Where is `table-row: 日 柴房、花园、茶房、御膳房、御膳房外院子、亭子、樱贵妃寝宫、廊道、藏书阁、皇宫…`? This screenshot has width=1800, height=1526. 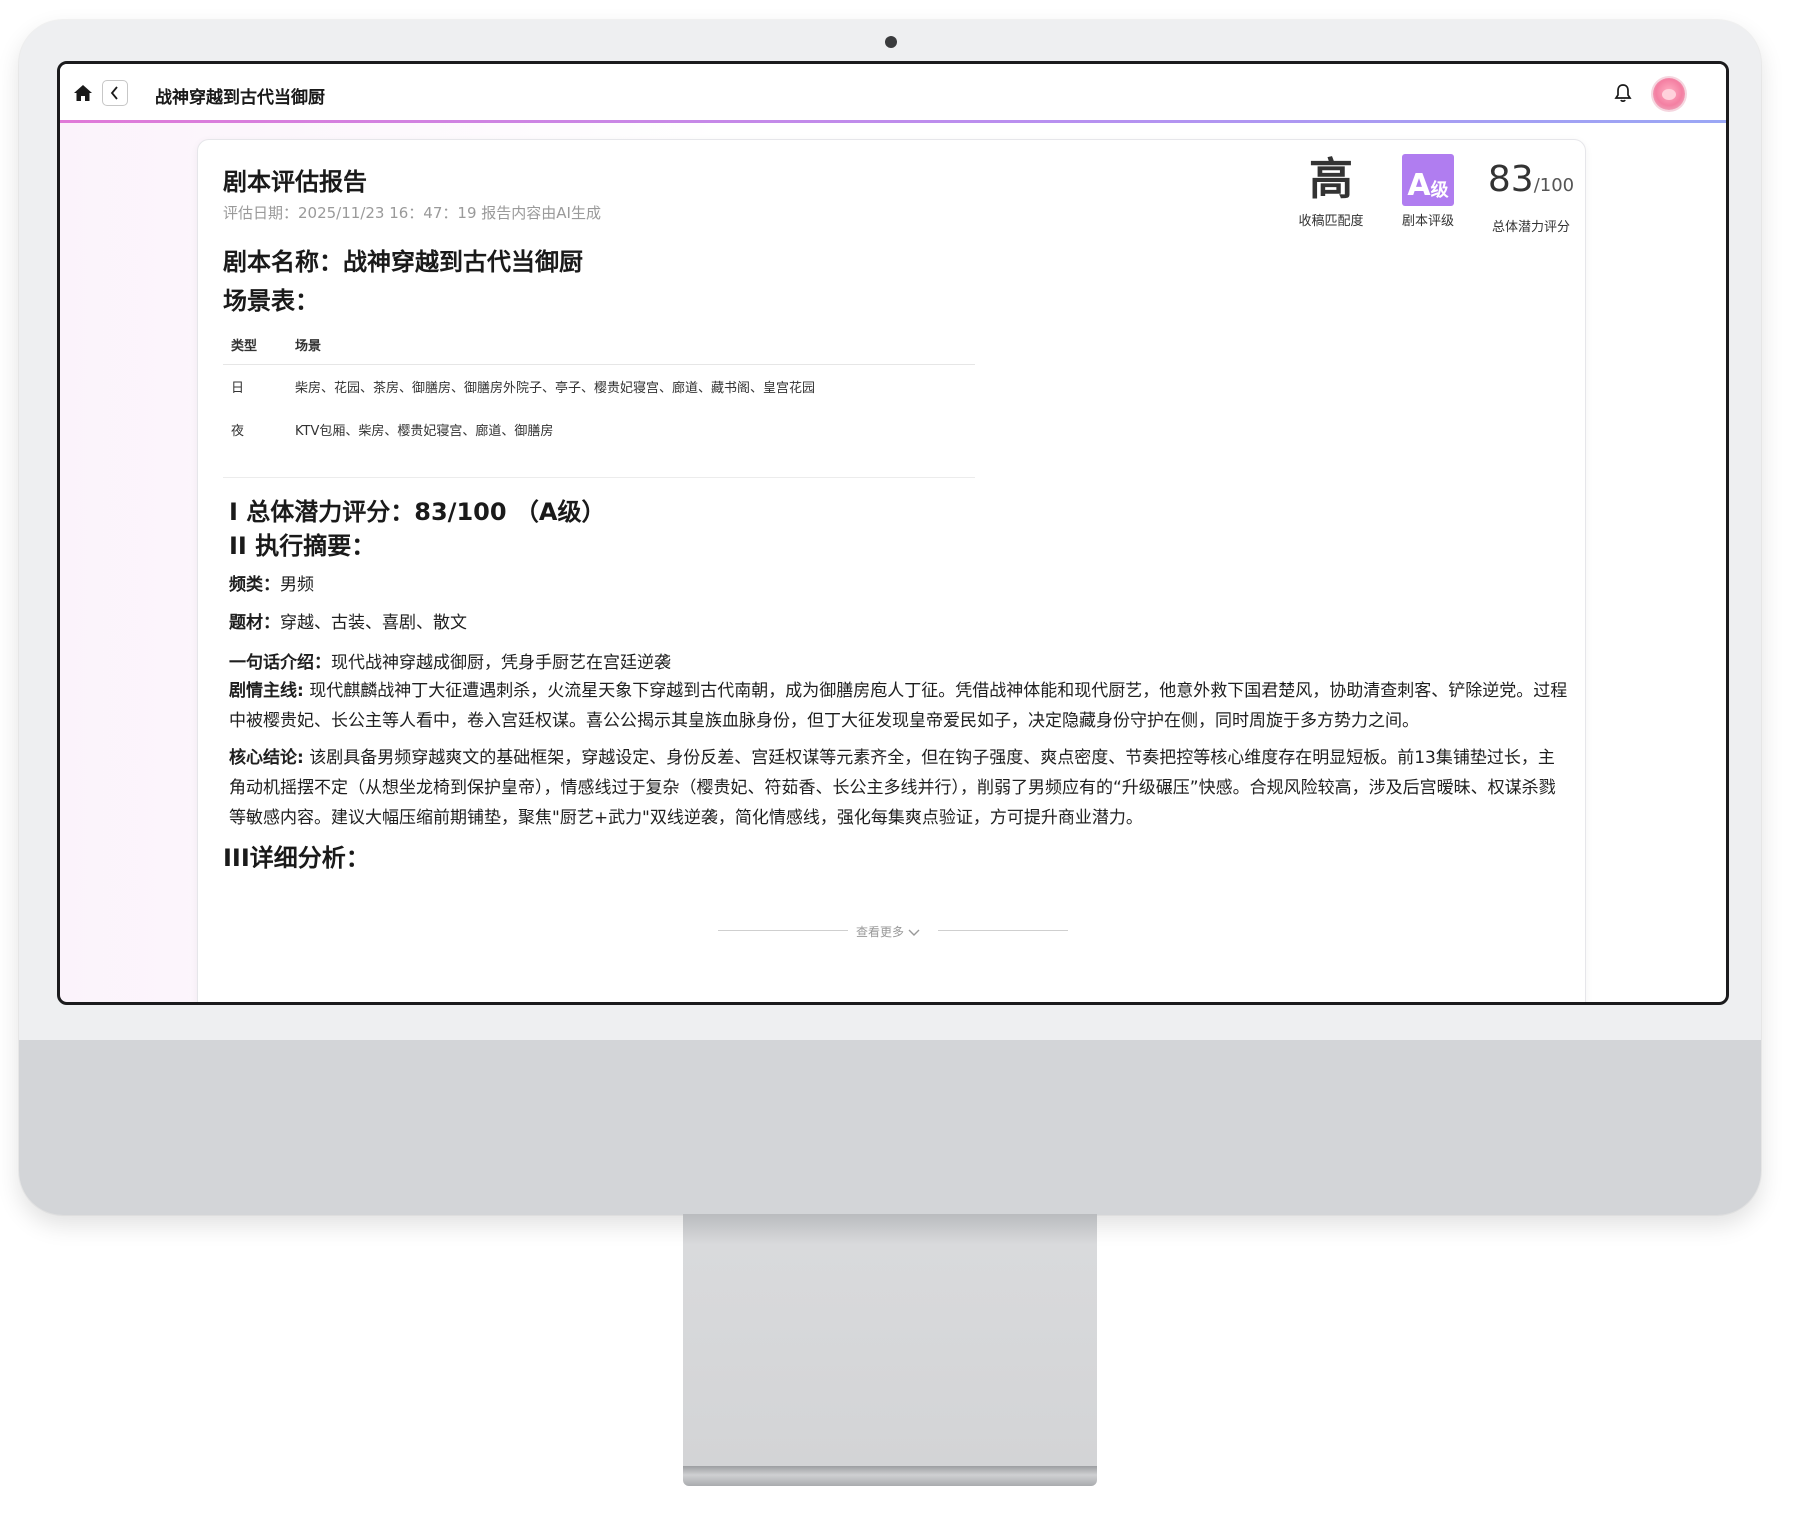
table-row: 日 柴房、花园、茶房、御膳房、御膳房外院子、亭子、樱贵妃寝宫、廊道、藏书阁、皇宫… is located at coordinates (599, 387).